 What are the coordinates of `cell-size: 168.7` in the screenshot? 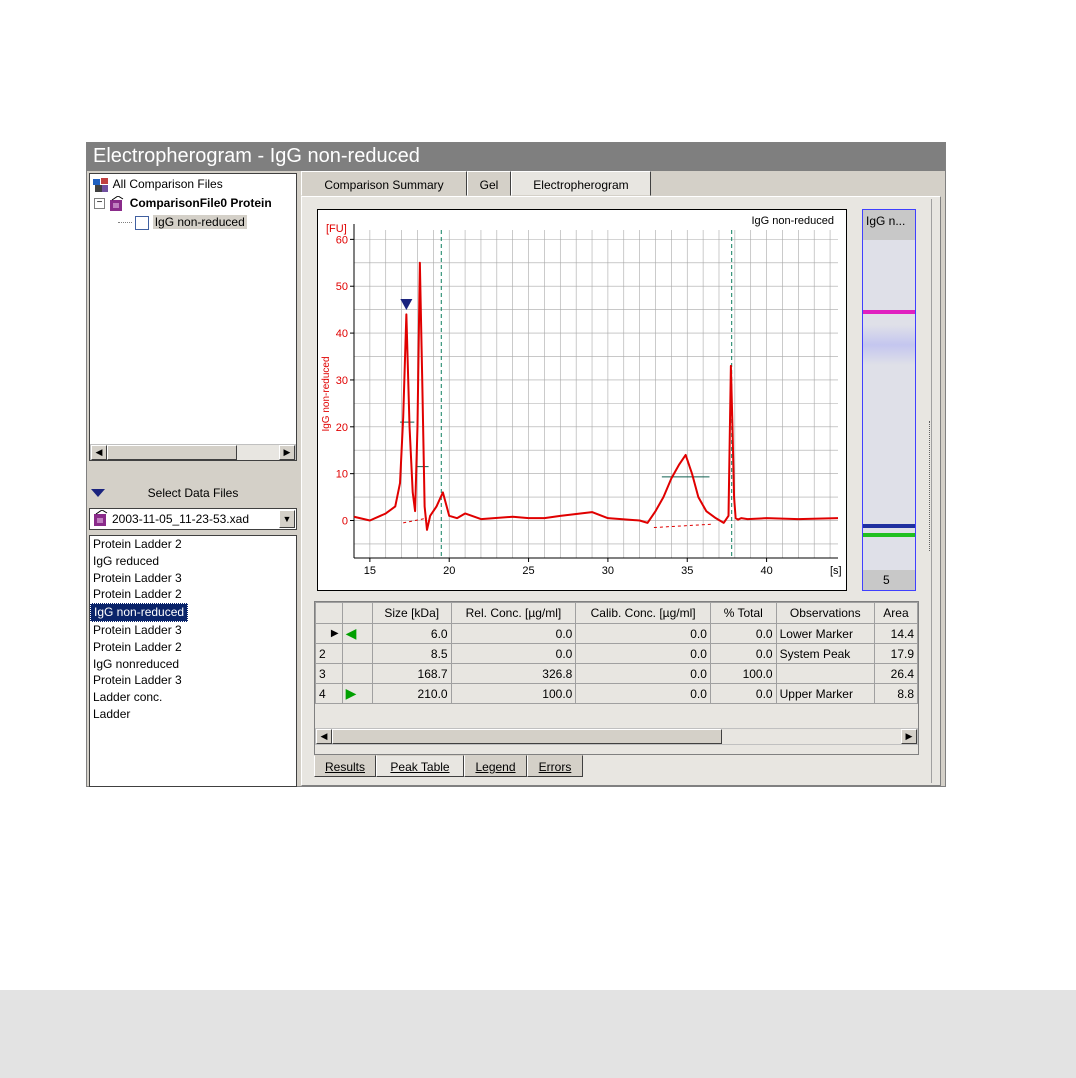 It's located at (411, 673).